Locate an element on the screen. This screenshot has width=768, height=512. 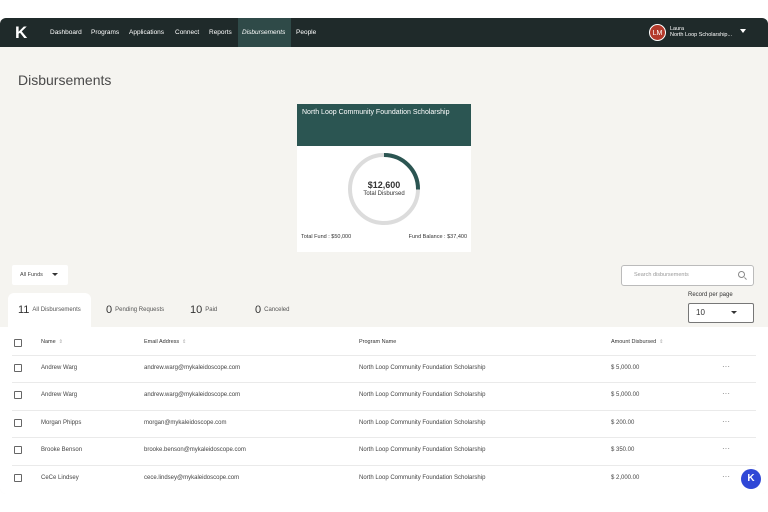
tab-canceled: 0 Canceled is located at coordinates (272, 310).